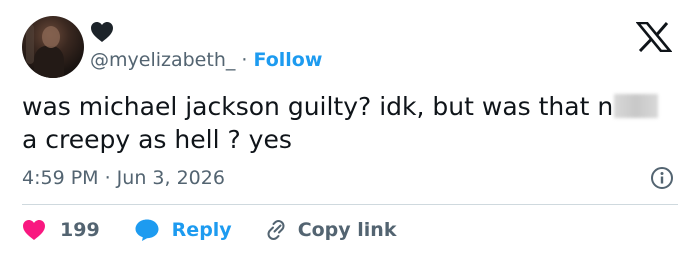  What do you see at coordinates (80, 230) in the screenshot?
I see `like-count: 199` at bounding box center [80, 230].